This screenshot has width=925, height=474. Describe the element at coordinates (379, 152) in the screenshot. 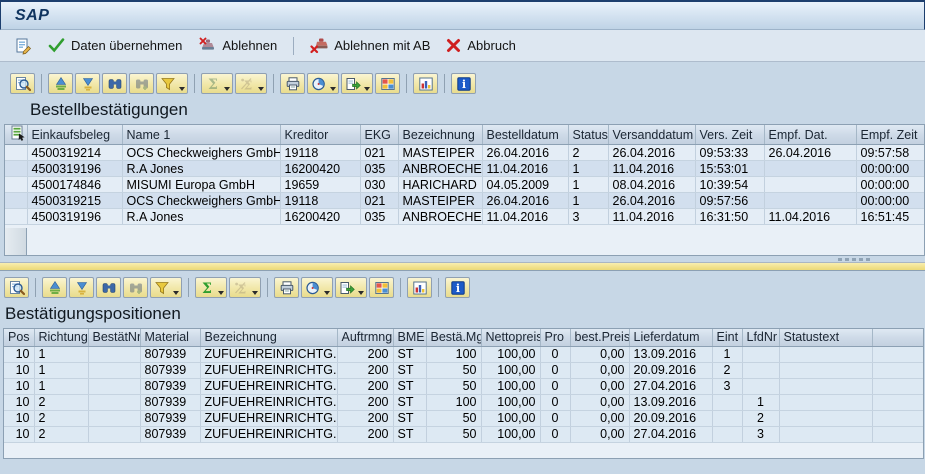

I see `cell: 021` at that location.